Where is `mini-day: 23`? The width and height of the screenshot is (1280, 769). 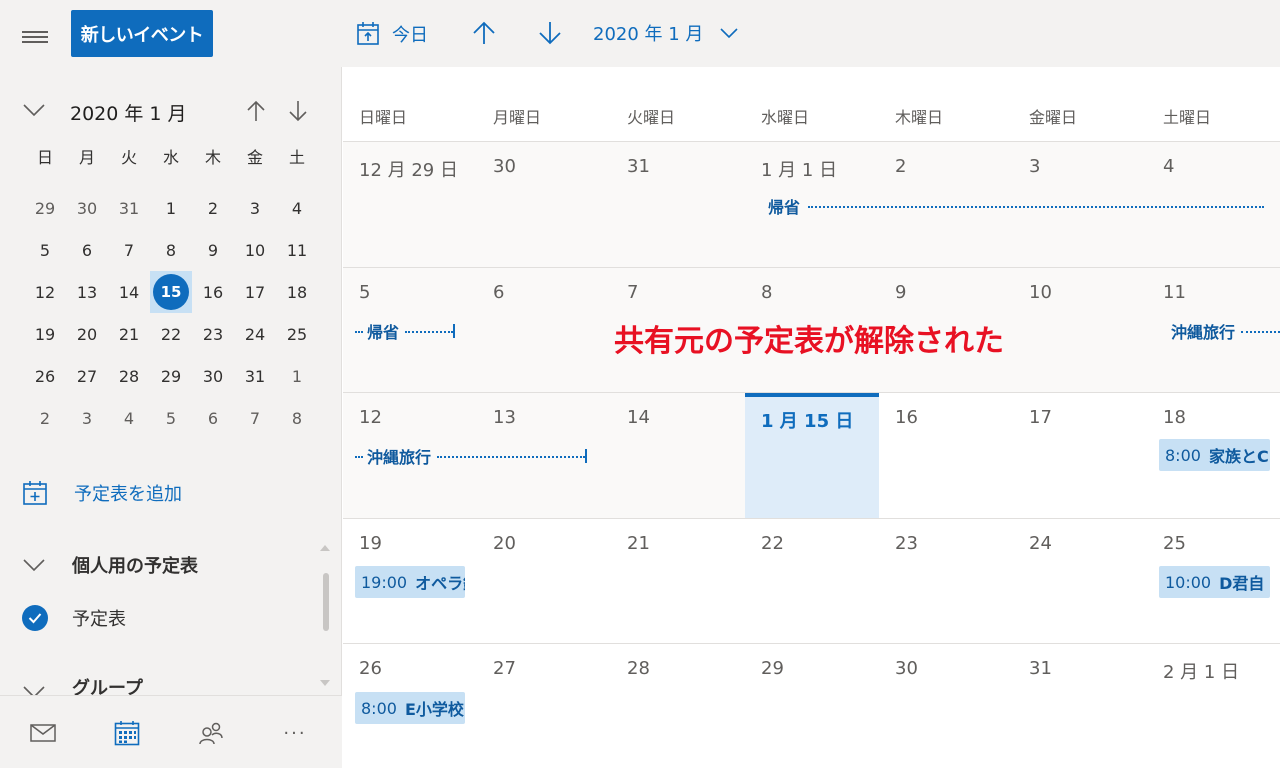 mini-day: 23 is located at coordinates (213, 334).